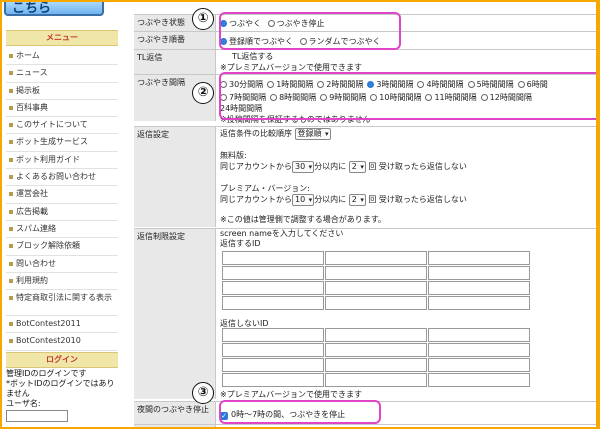 The height and width of the screenshot is (429, 600). Describe the element at coordinates (330, 166) in the screenshot. I see `free-mid-text: 分以内に` at that location.